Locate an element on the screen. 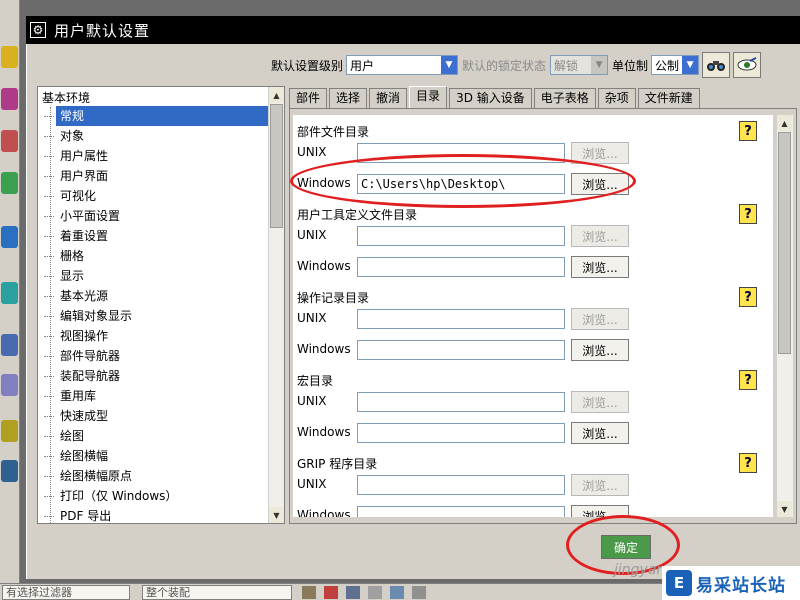 The width and height of the screenshot is (800, 600). box-select-icon is located at coordinates (375, 592).